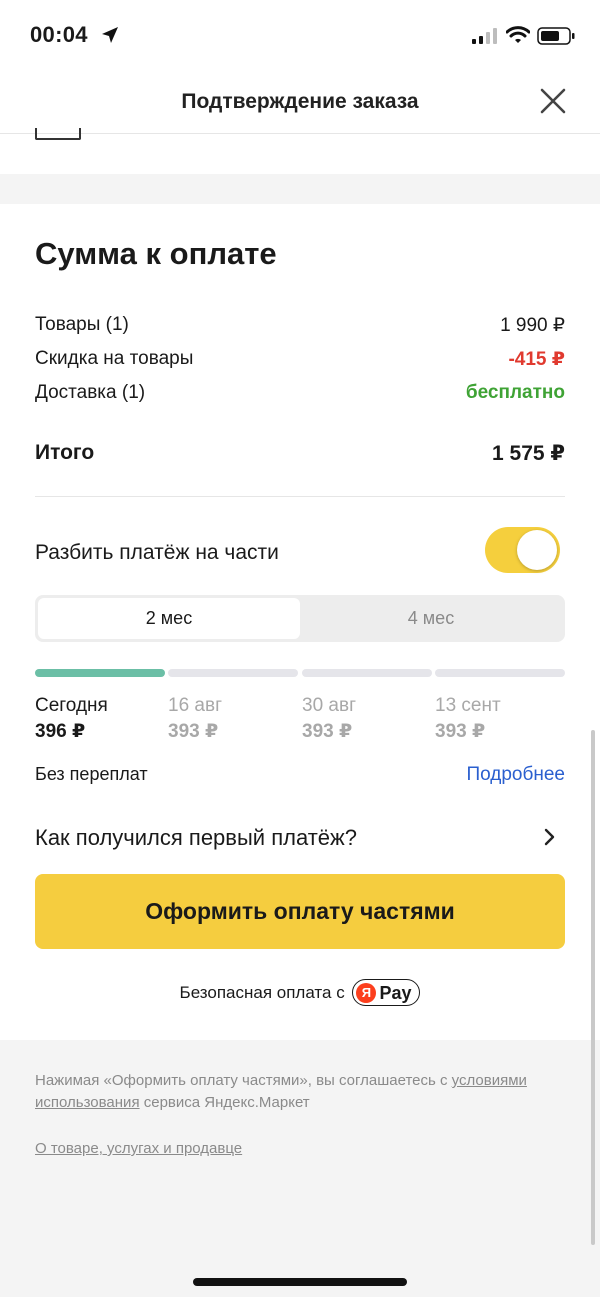 Image resolution: width=600 pixels, height=1297 pixels. Describe the element at coordinates (300, 911) in the screenshot. I see `pay-in-parts-button: Оформить оплату частями` at that location.